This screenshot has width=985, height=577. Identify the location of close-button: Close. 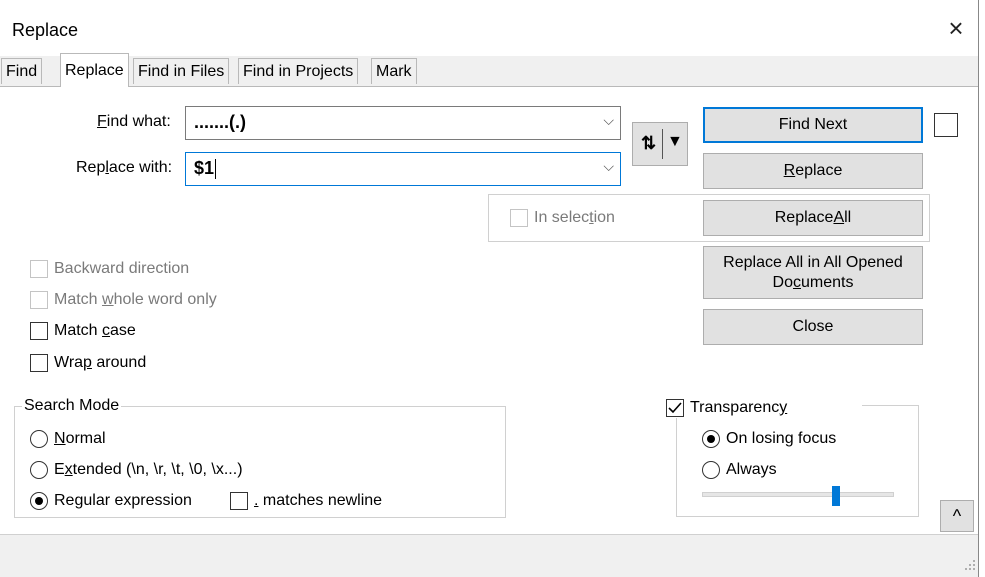
(813, 327).